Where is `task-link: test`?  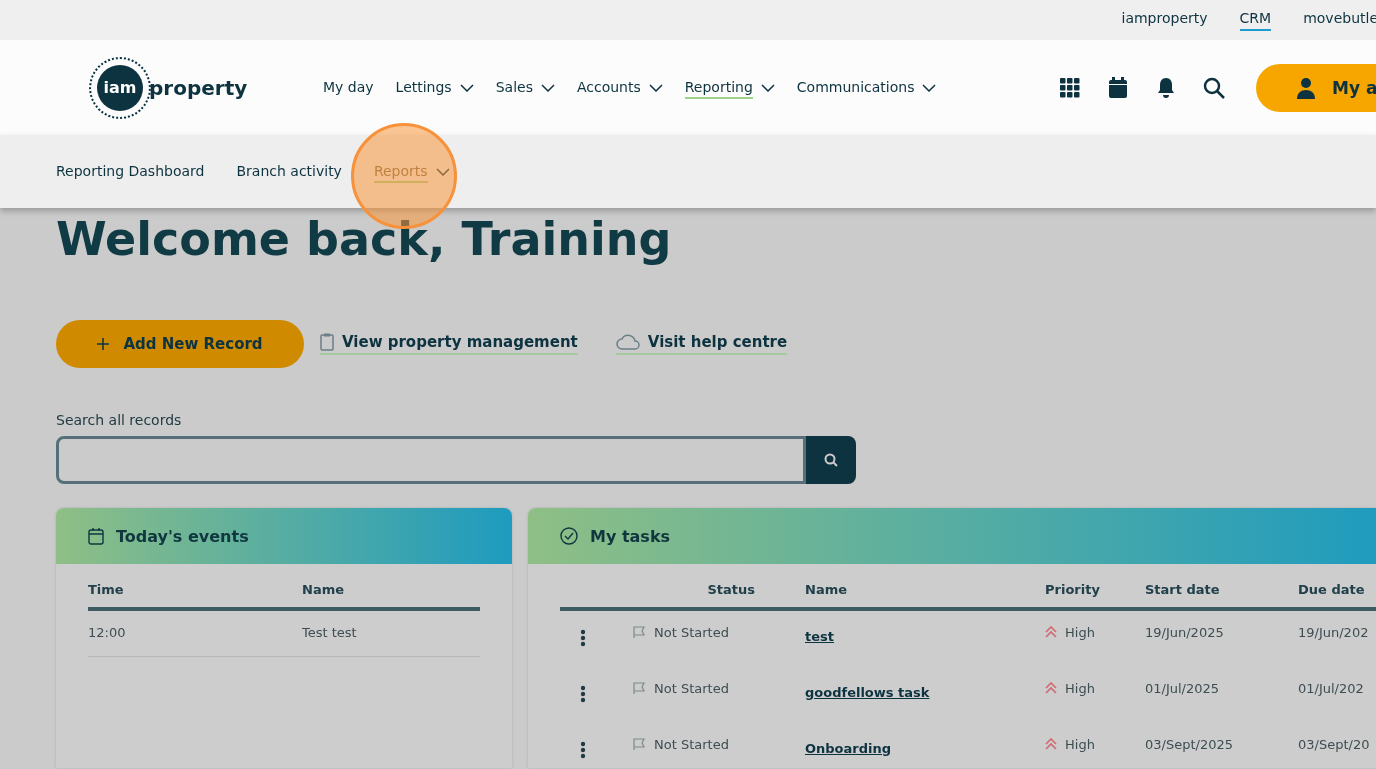
task-link: test is located at coordinates (819, 636).